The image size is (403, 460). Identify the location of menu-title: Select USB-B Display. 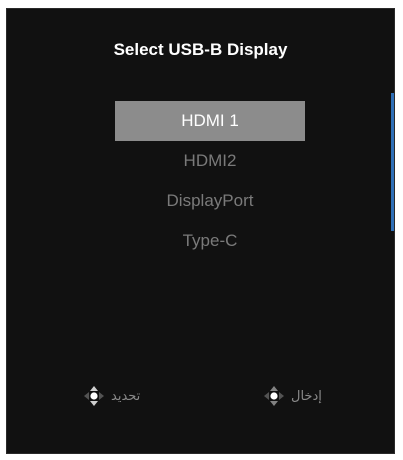
(200, 49).